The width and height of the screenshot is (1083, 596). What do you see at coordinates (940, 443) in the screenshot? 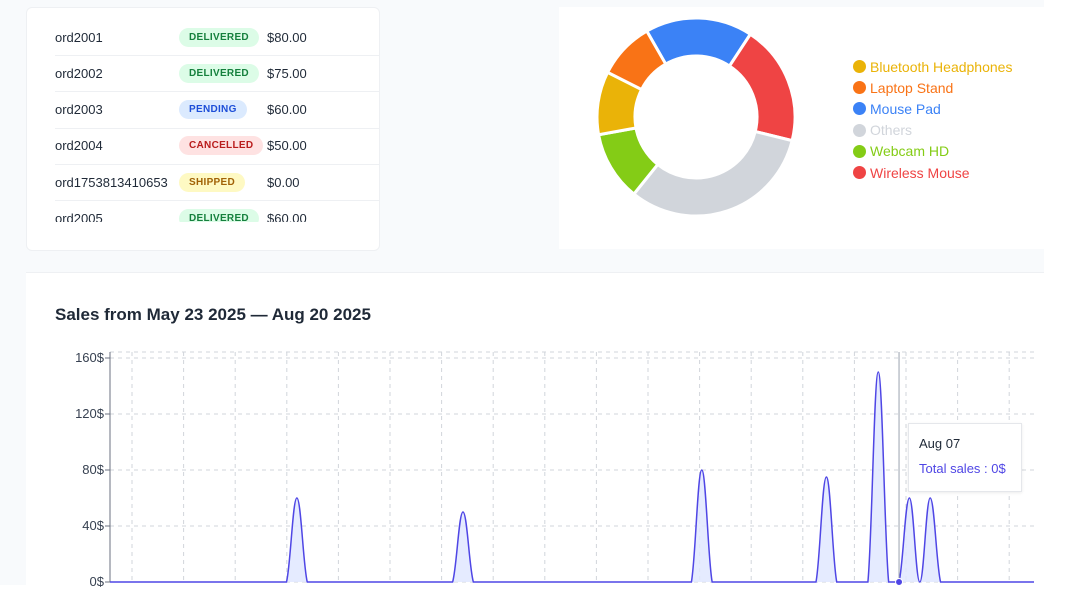
I see `tooltip-date: Aug 07` at bounding box center [940, 443].